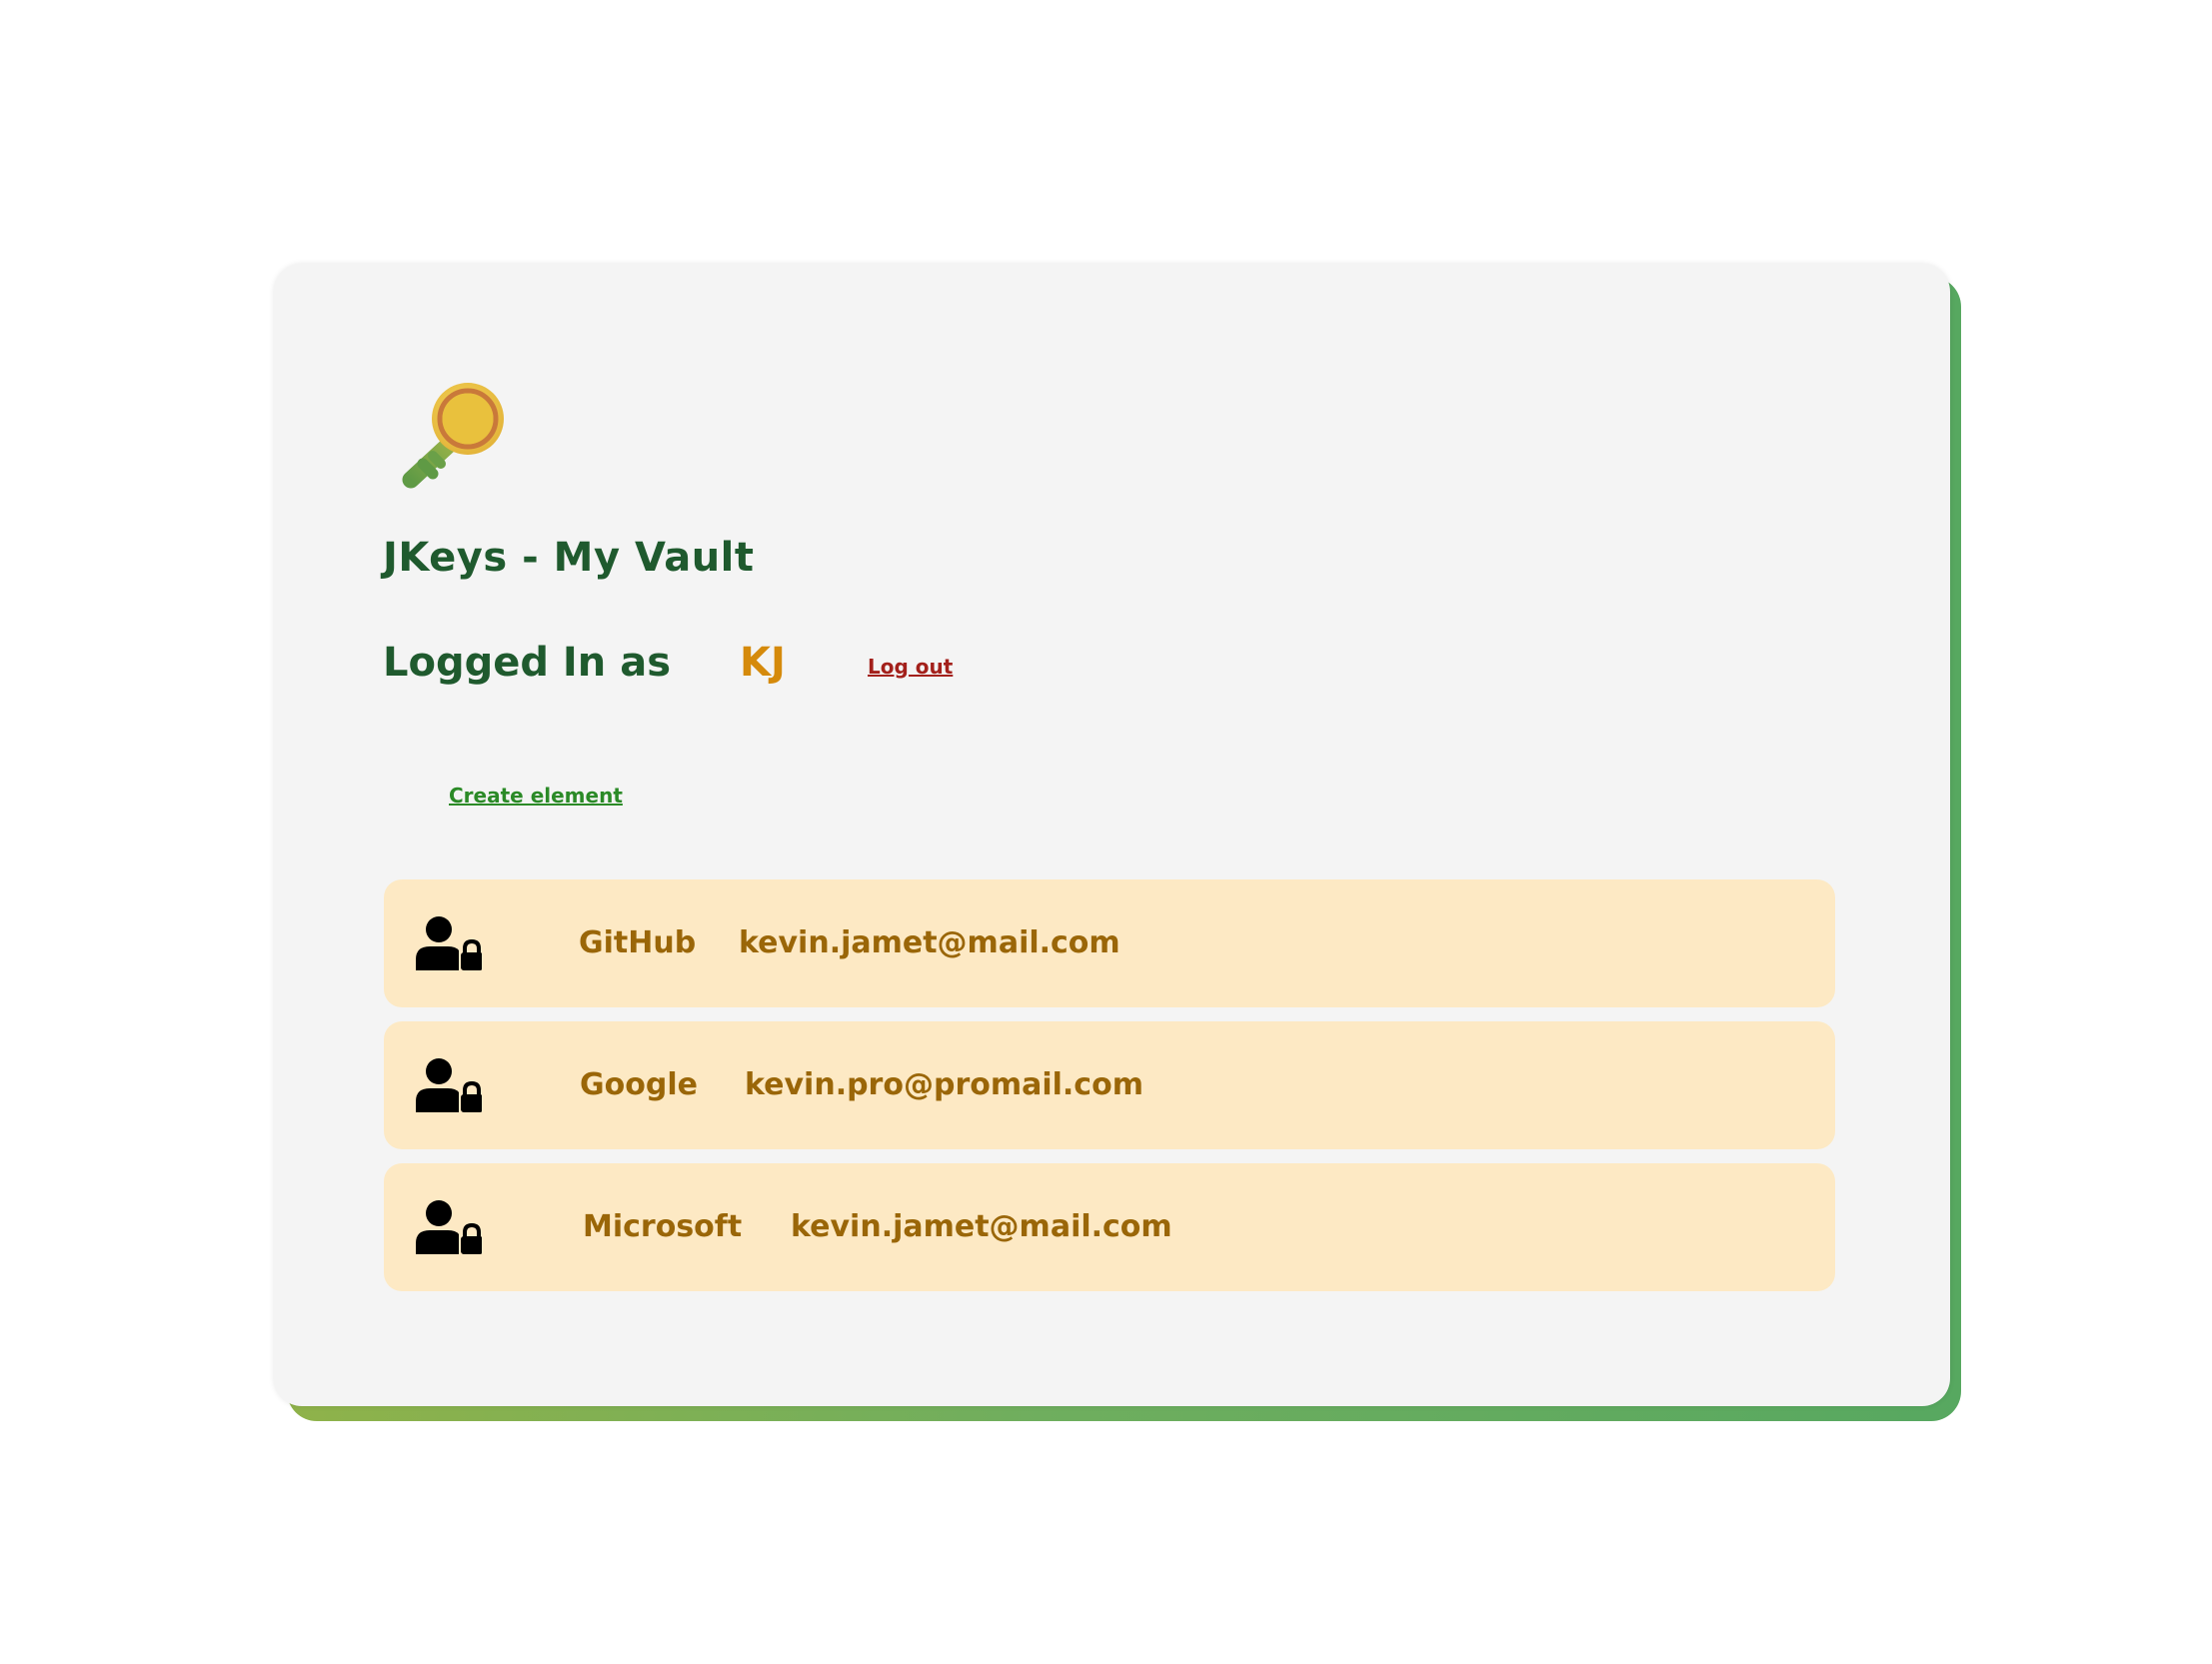 This screenshot has width=2212, height=1664. I want to click on vault-entry-microsoft: Microsoft kevin.jamet@mail.com, so click(1109, 1227).